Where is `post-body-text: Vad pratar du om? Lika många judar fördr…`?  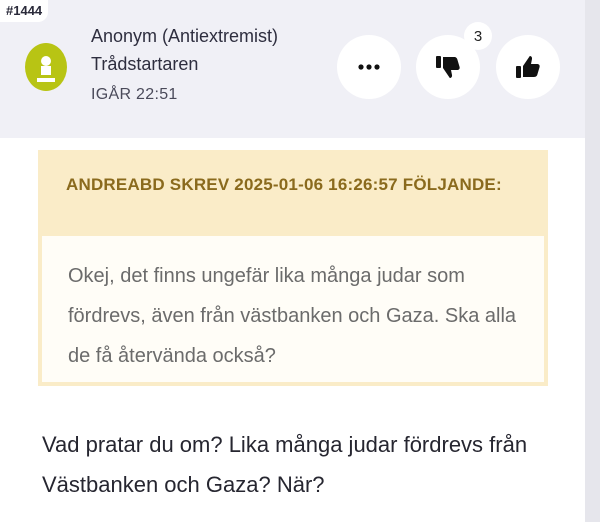
post-body-text: Vad pratar du om? Lika många judar fördr… is located at coordinates (285, 464).